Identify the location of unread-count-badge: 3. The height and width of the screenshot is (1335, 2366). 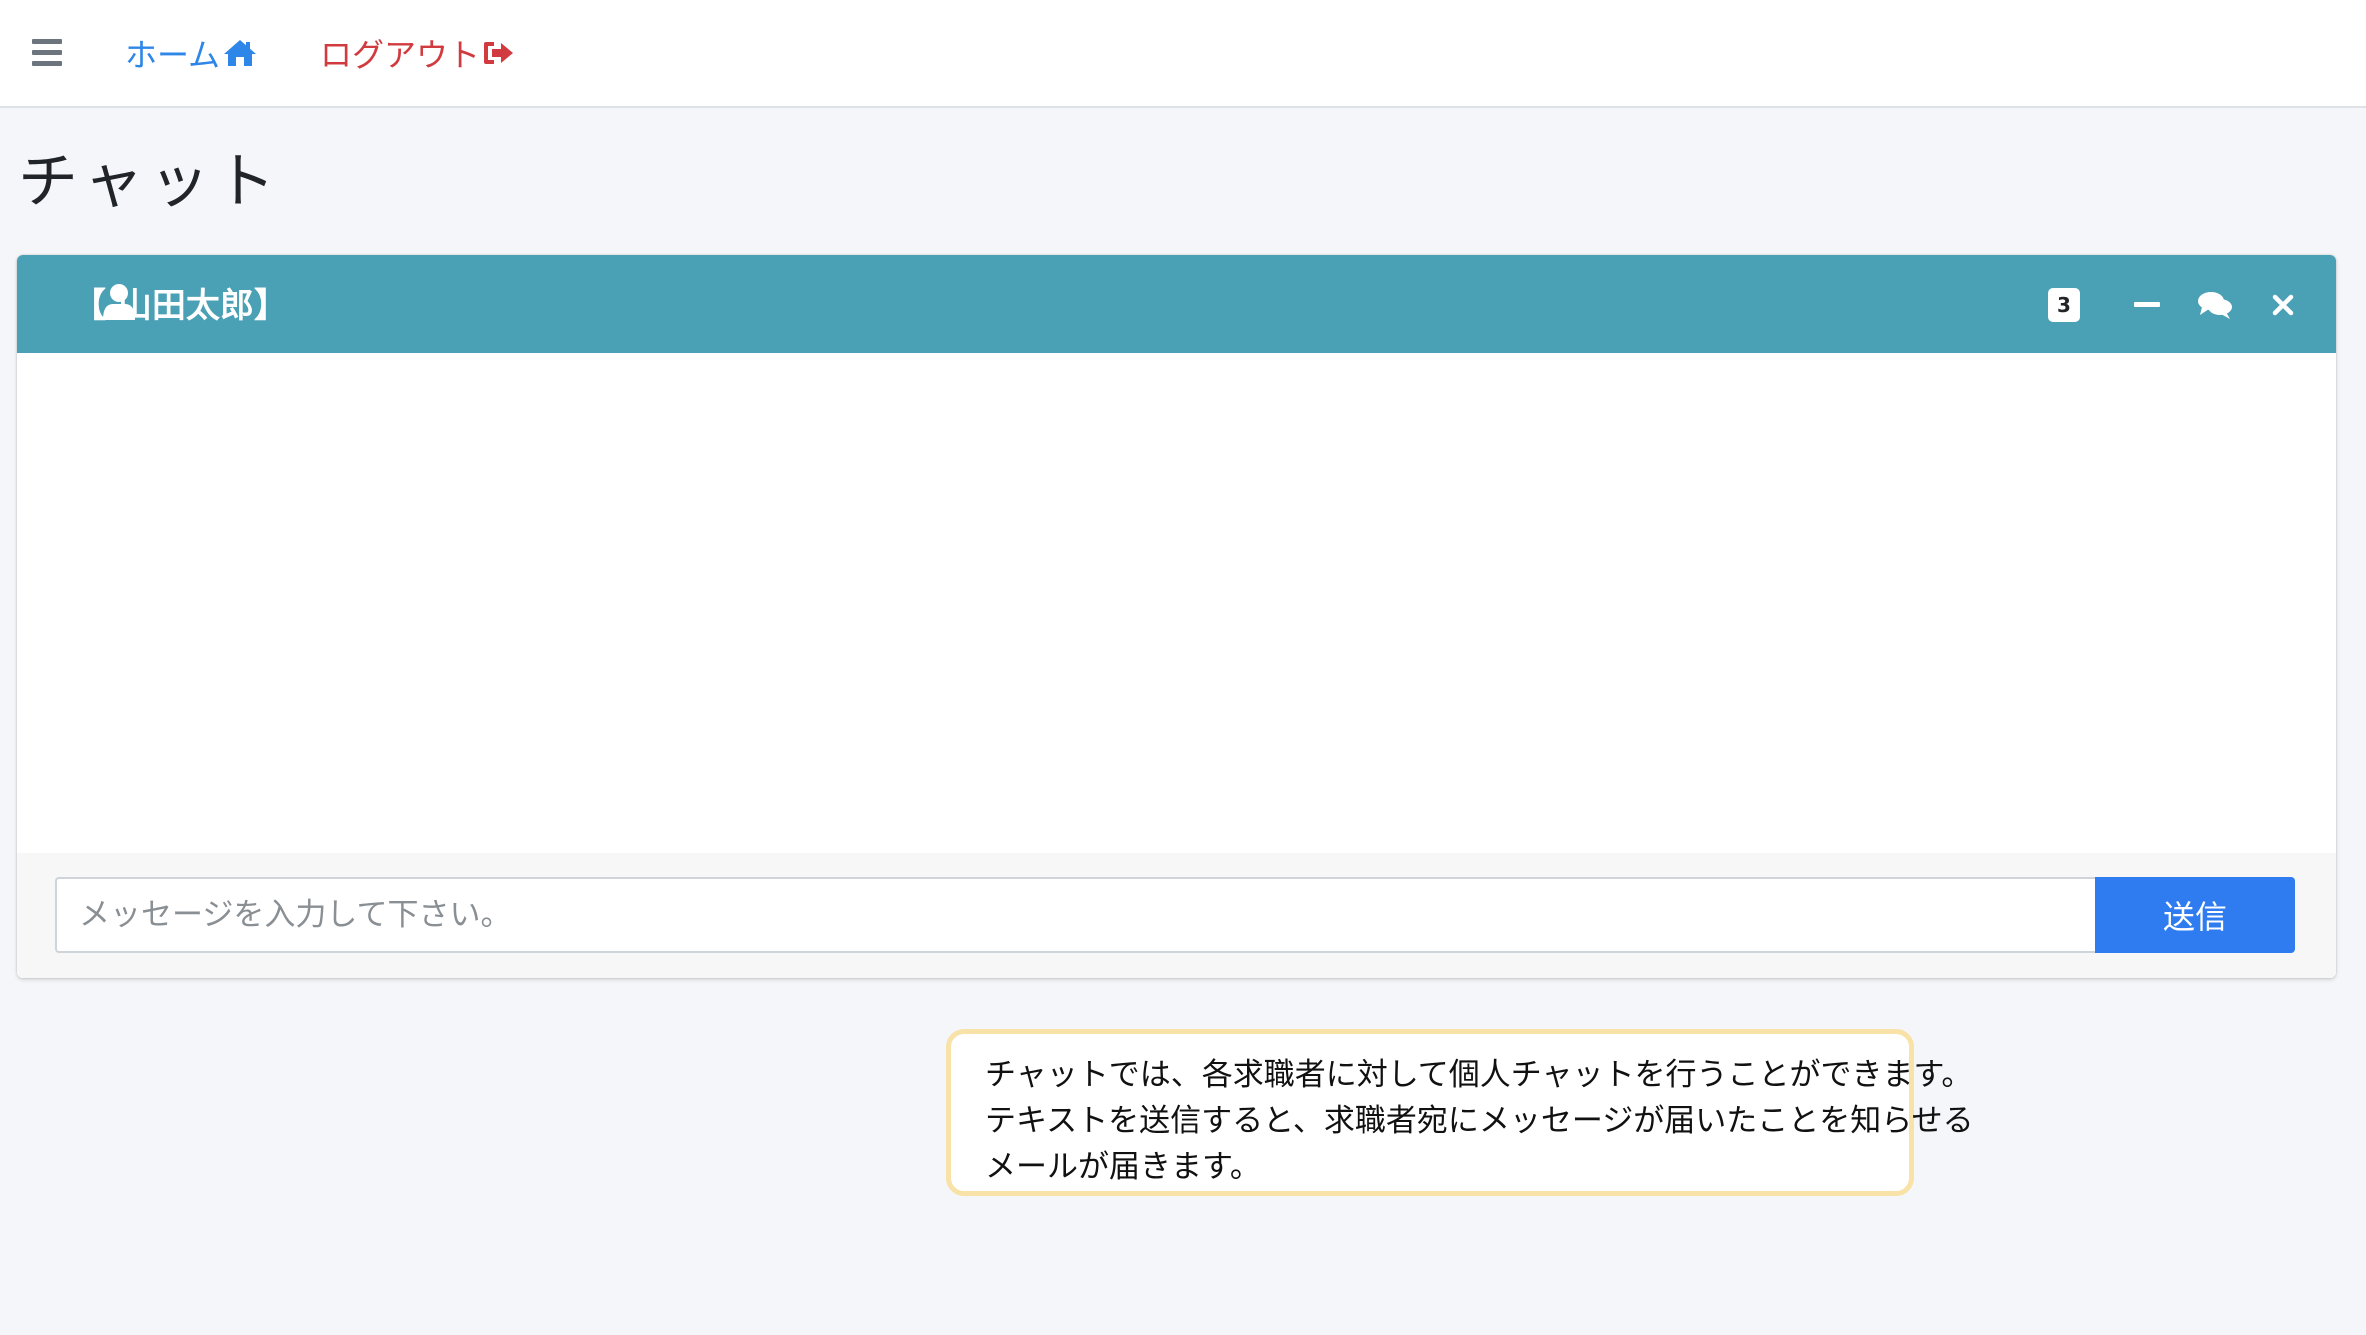
(2064, 305).